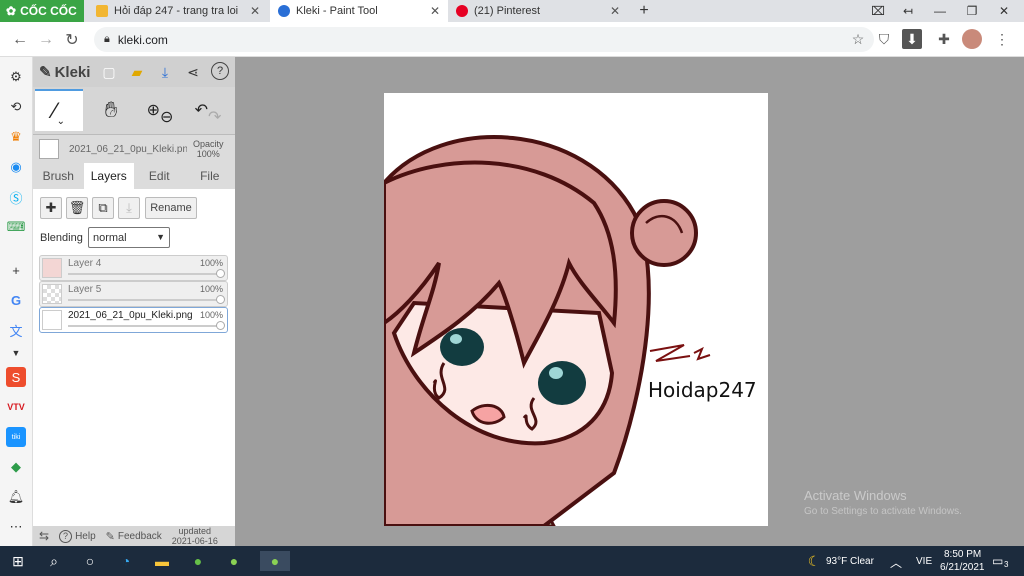 The height and width of the screenshot is (576, 1024). Describe the element at coordinates (193, 72) in the screenshot. I see `share-icon: ⋖` at that location.